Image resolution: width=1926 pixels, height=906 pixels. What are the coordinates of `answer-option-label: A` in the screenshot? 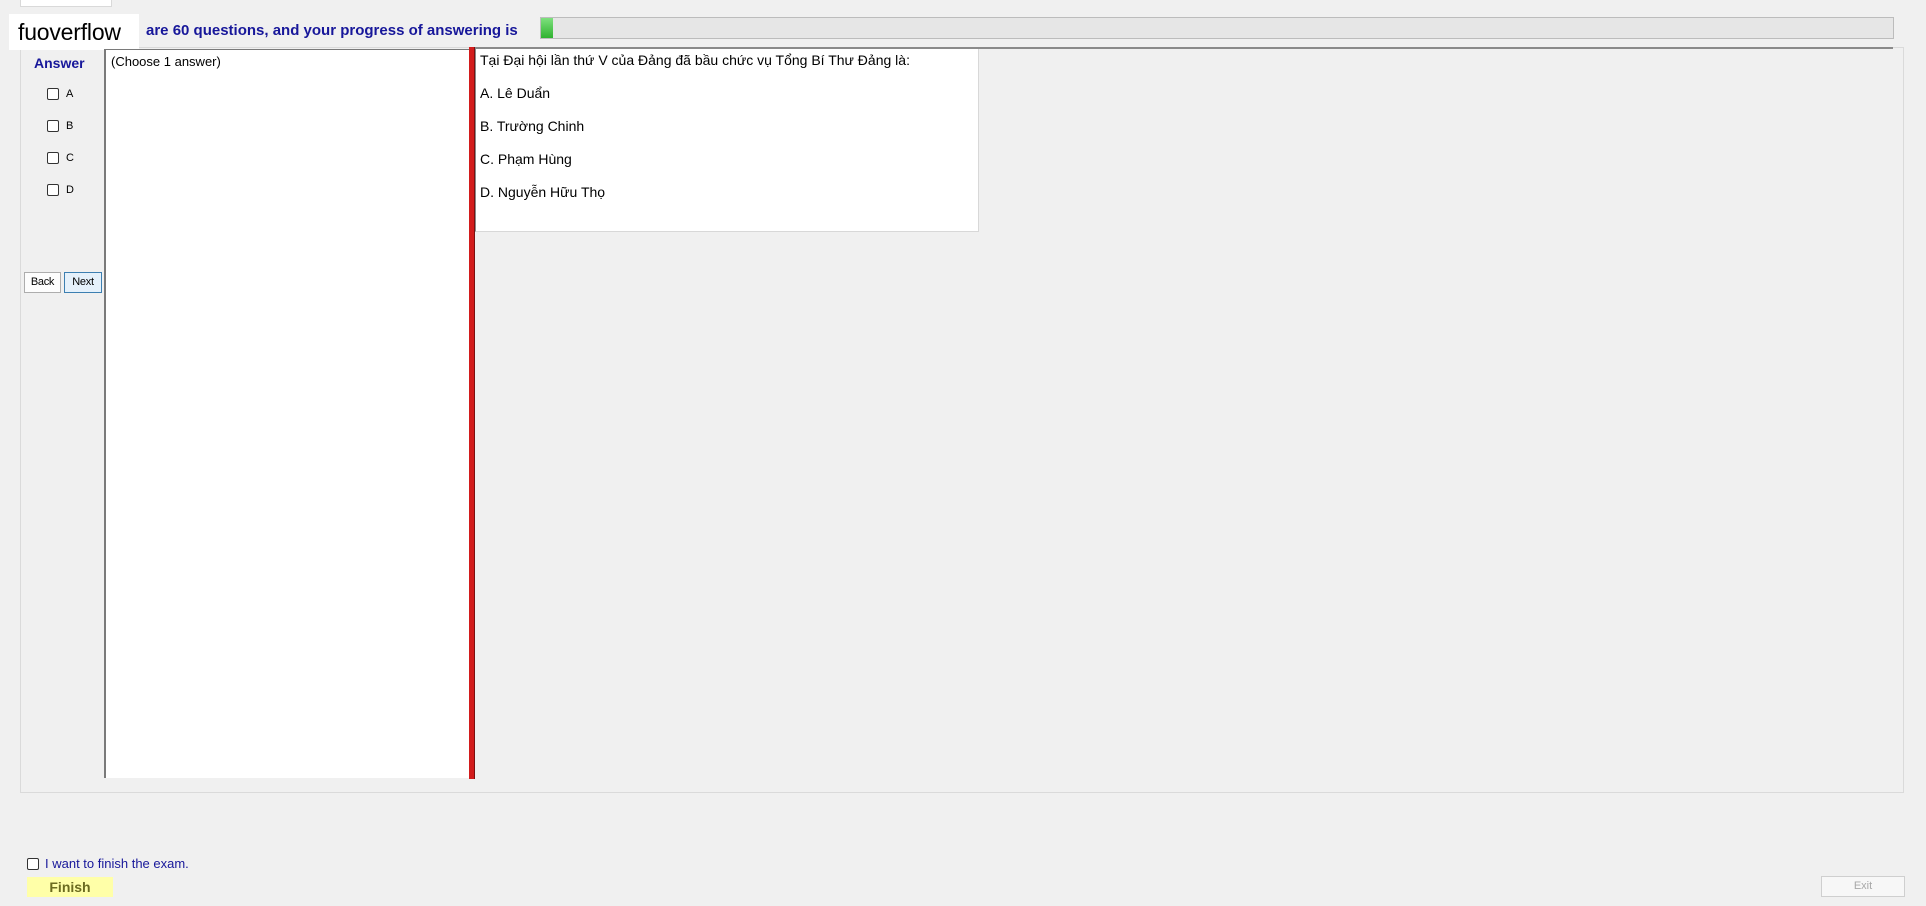 It's located at (70, 94).